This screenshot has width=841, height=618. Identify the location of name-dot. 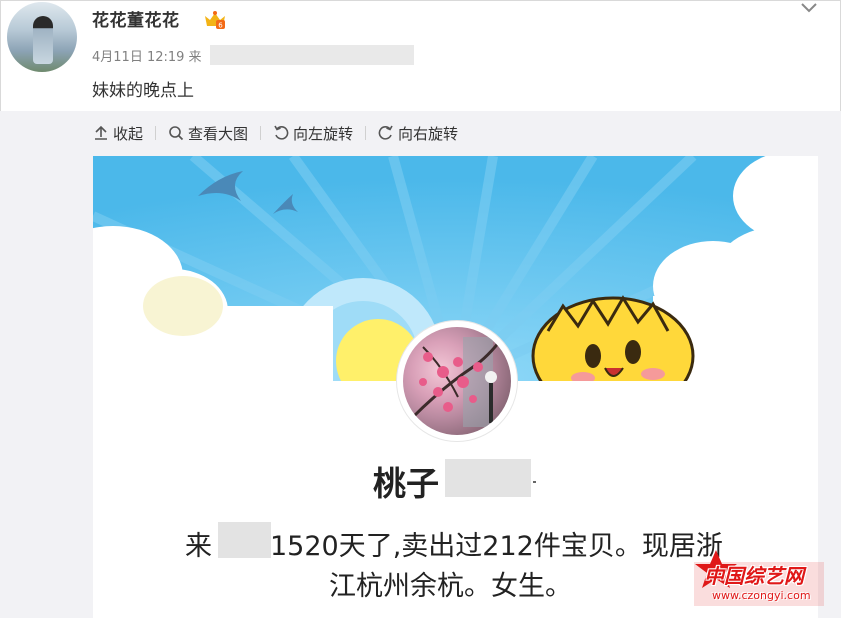
(534, 482).